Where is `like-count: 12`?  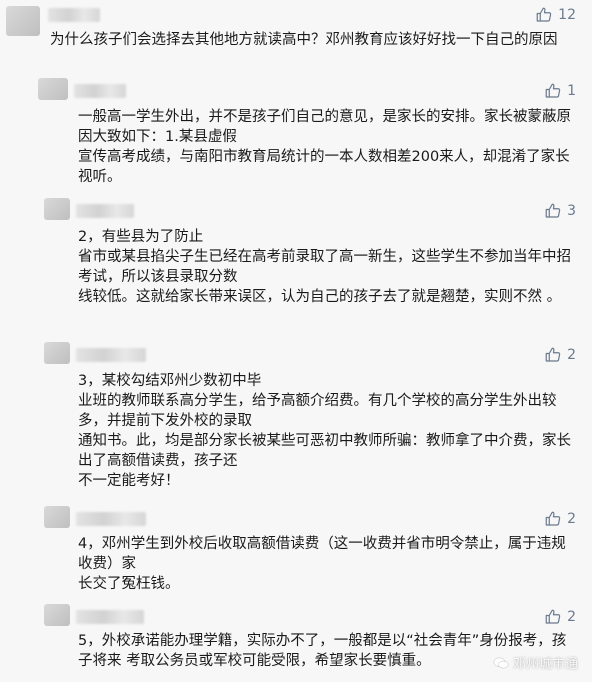 like-count: 12 is located at coordinates (567, 15).